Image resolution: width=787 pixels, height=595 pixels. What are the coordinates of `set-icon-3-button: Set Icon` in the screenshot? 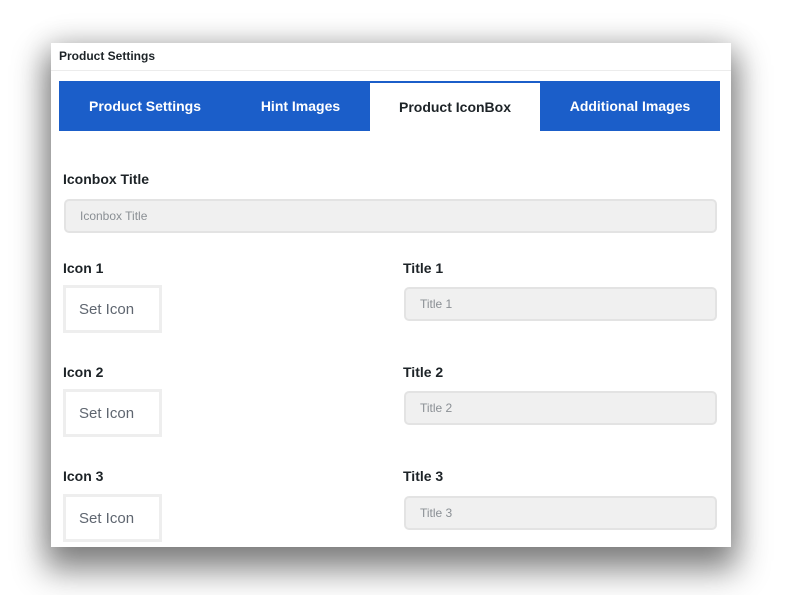 It's located at (112, 518).